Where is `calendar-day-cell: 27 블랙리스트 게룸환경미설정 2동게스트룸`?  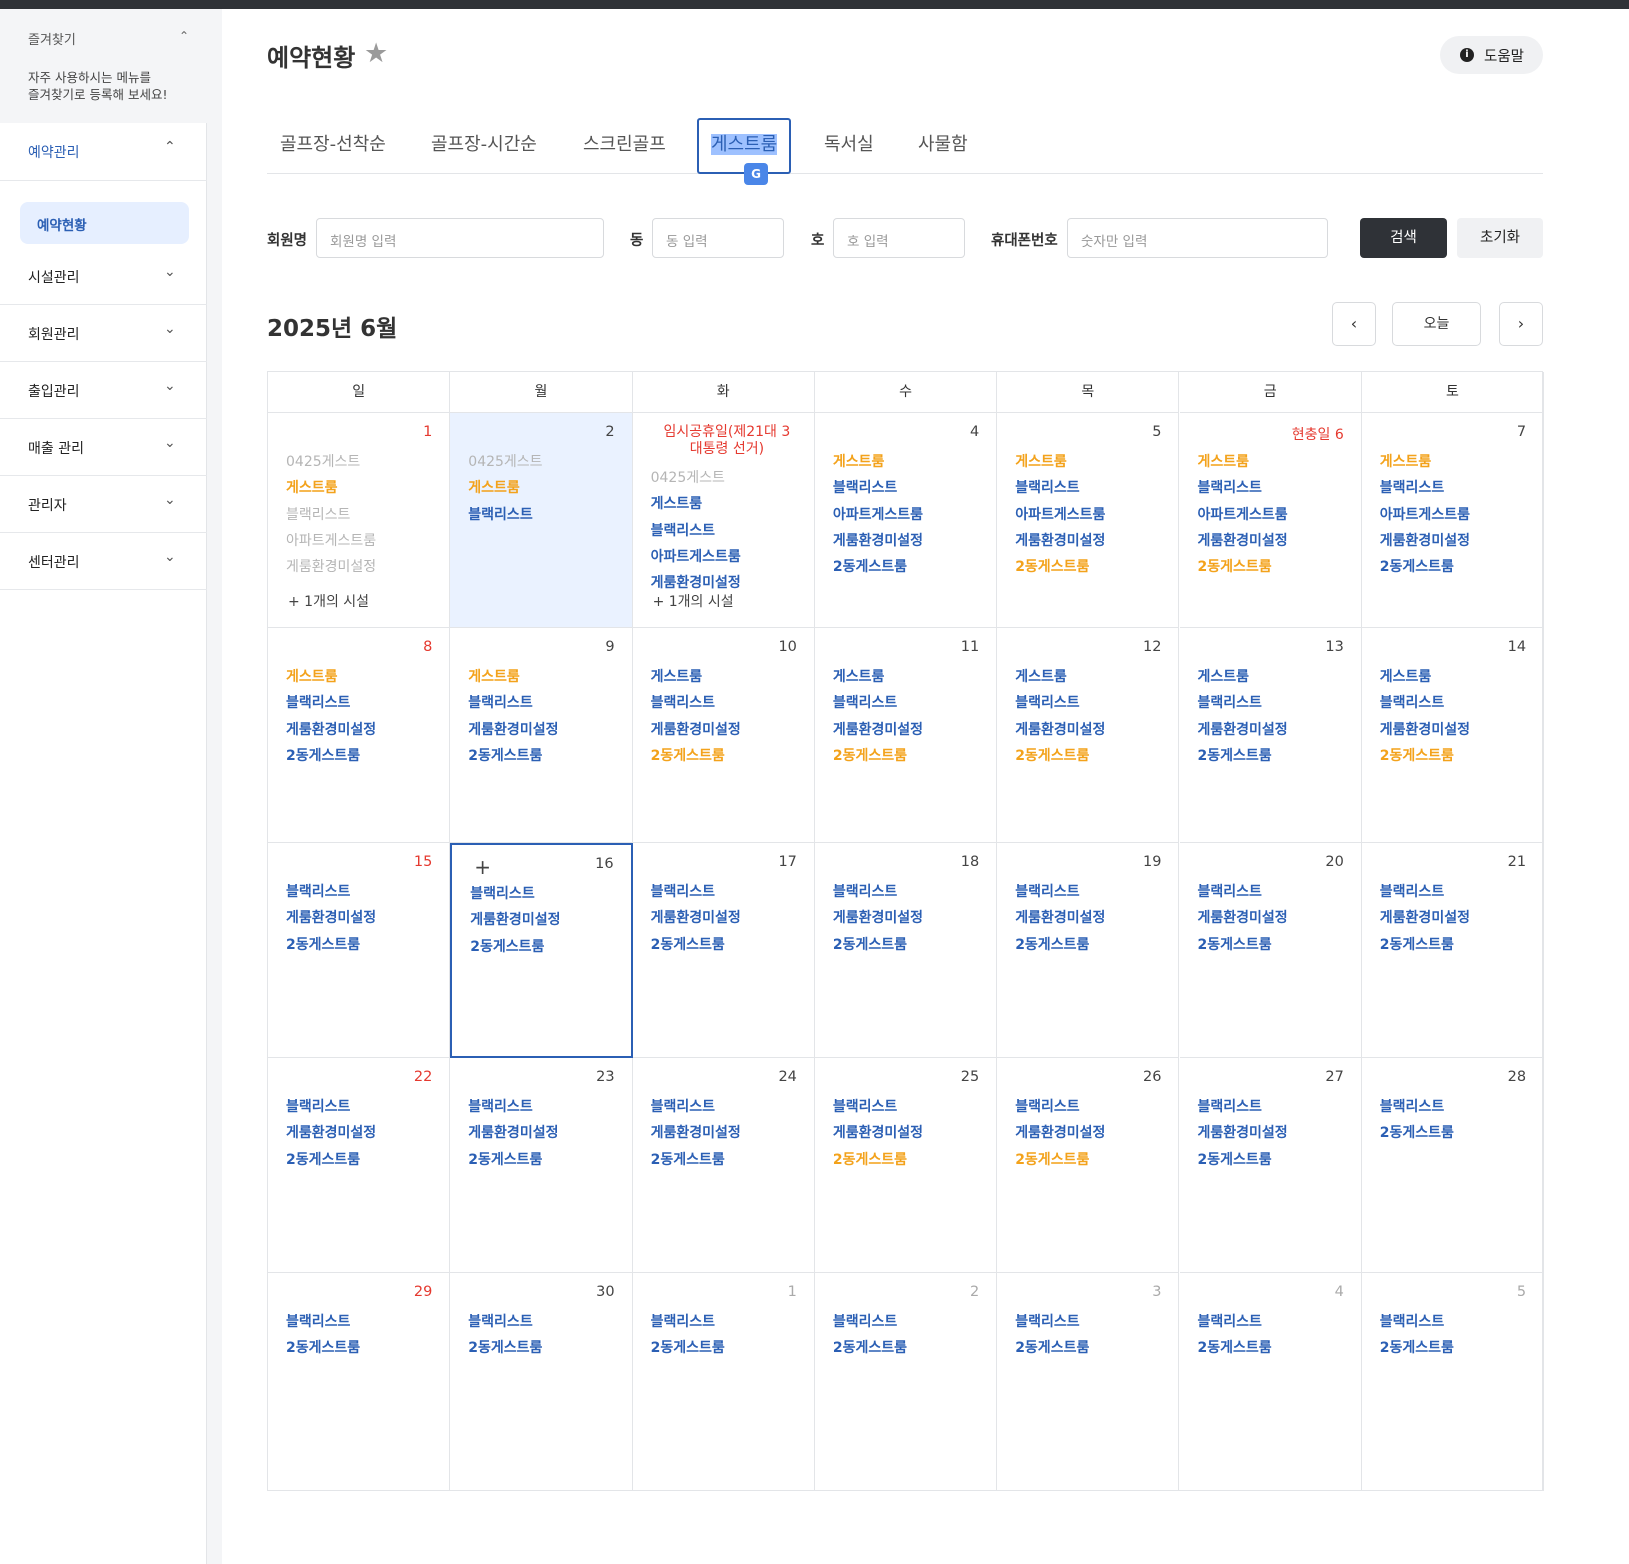 calendar-day-cell: 27 블랙리스트 게룸환경미설정 2동게스트룸 is located at coordinates (1270, 1165).